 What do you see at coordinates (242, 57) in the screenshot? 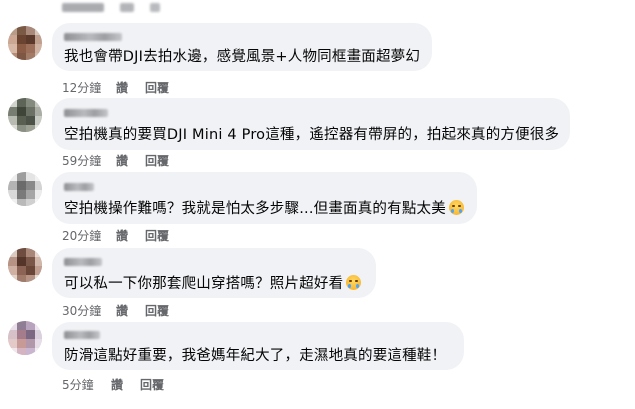
I see `comment-text: 我也會帶DJI去拍水邊，感覺風景+人物同框畫面超夢幻` at bounding box center [242, 57].